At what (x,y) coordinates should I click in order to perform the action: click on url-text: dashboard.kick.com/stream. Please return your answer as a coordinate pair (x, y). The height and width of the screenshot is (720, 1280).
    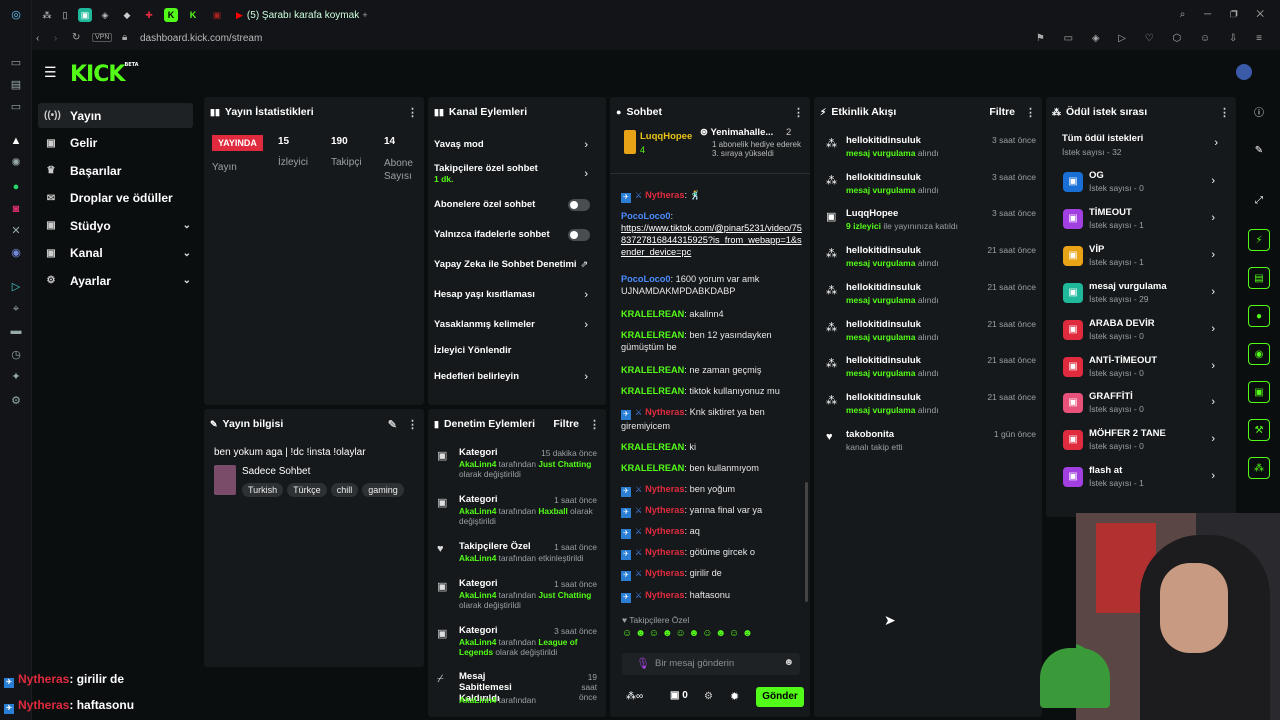
    Looking at the image, I should click on (201, 38).